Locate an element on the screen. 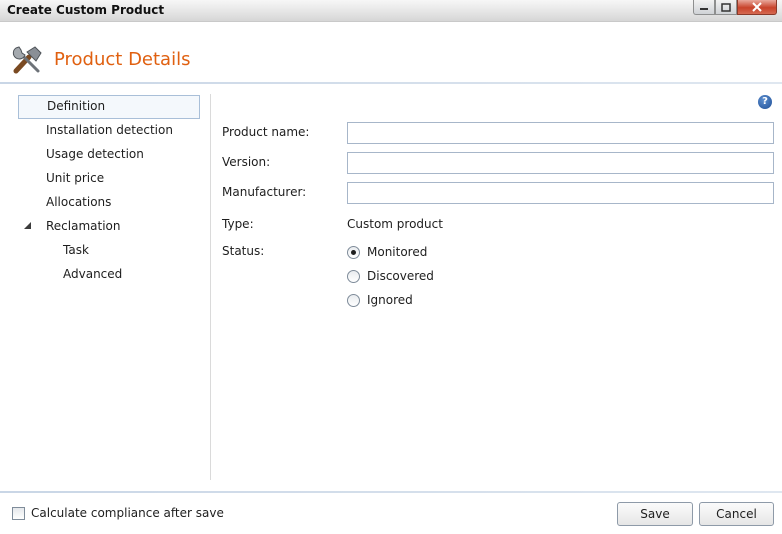 The image size is (782, 534). status-label: Status: is located at coordinates (243, 251).